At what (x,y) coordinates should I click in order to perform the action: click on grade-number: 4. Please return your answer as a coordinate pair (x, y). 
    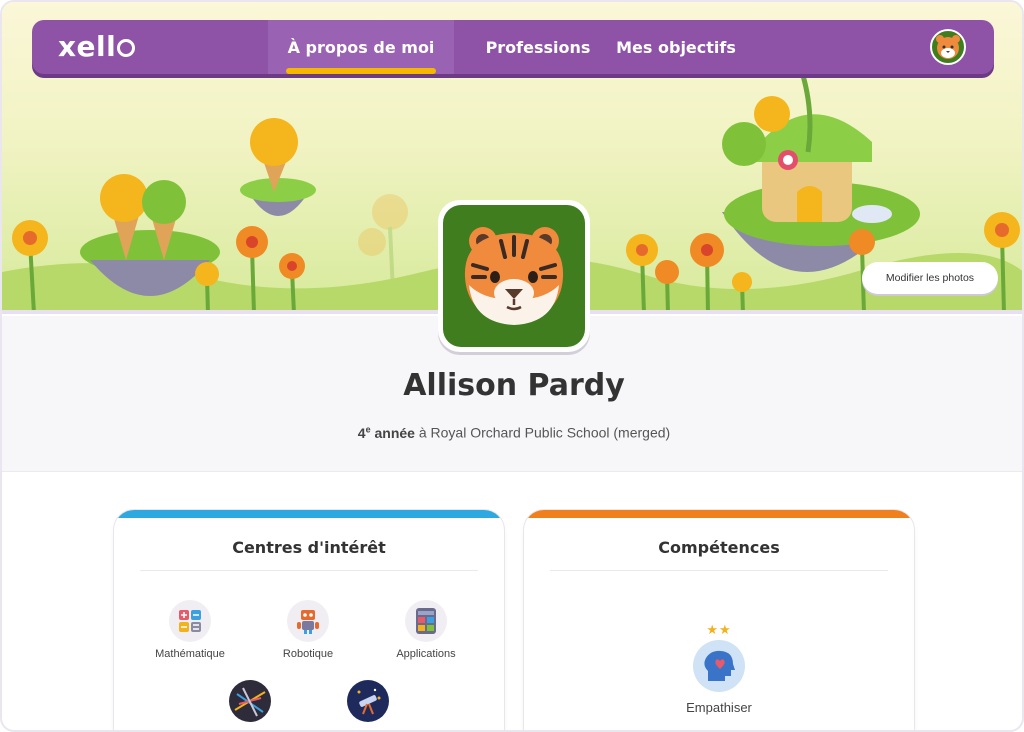
    Looking at the image, I should click on (361, 432).